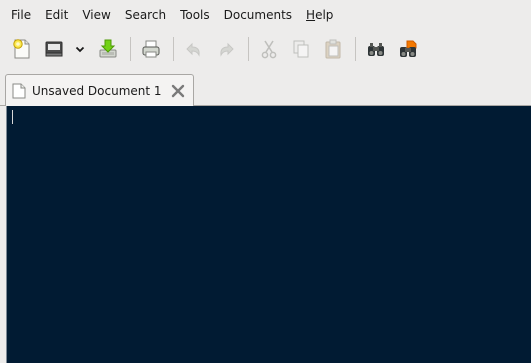 This screenshot has width=531, height=363. Describe the element at coordinates (21, 14) in the screenshot. I see `menu-file: File` at that location.